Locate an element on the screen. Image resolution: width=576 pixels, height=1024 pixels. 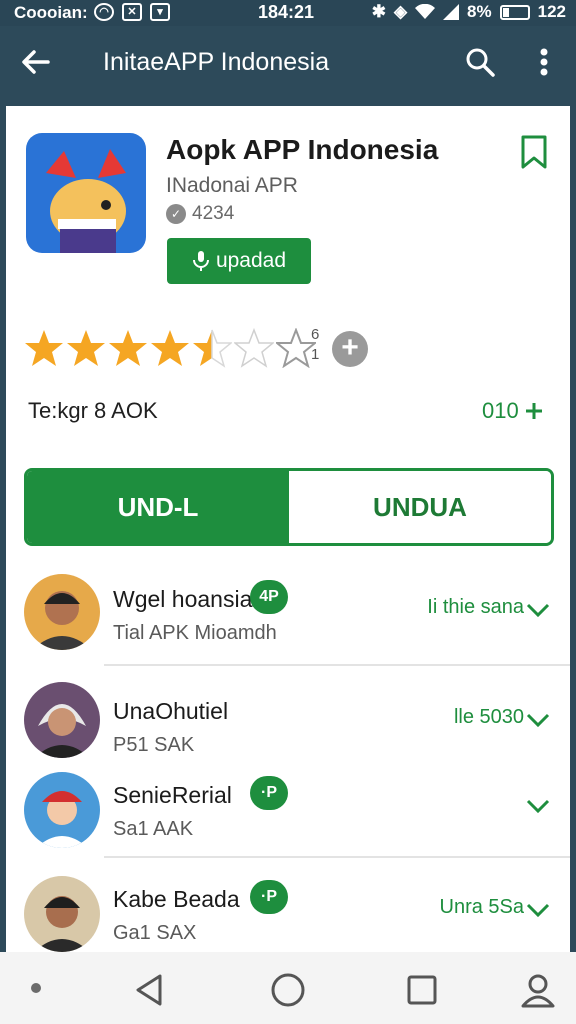
rating-meta: 6 1 is located at coordinates (315, 344).